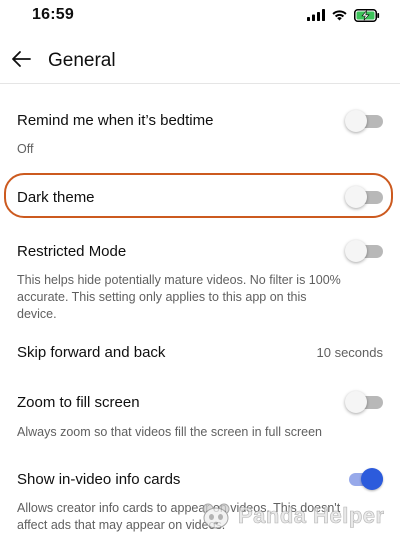 This screenshot has width=400, height=541. Describe the element at coordinates (364, 121) in the screenshot. I see `bedtime-reminder-toggle` at that location.